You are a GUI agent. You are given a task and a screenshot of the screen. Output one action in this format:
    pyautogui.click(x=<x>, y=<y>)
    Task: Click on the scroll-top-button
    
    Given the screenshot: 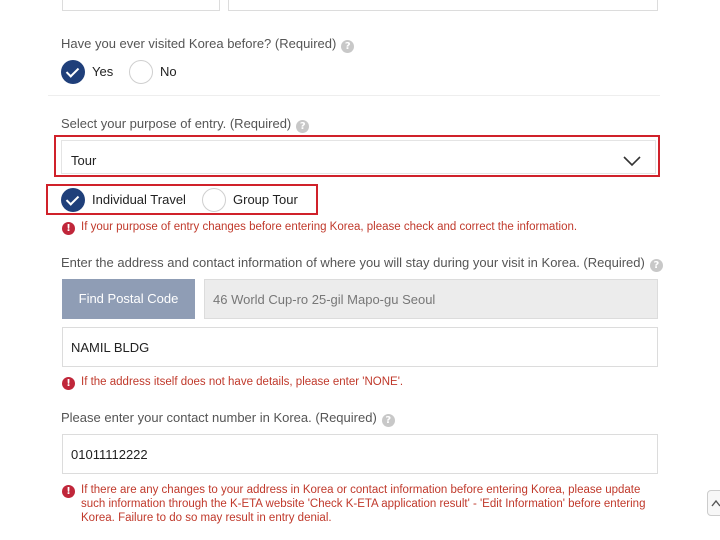 What is the action you would take?
    pyautogui.click(x=713, y=503)
    